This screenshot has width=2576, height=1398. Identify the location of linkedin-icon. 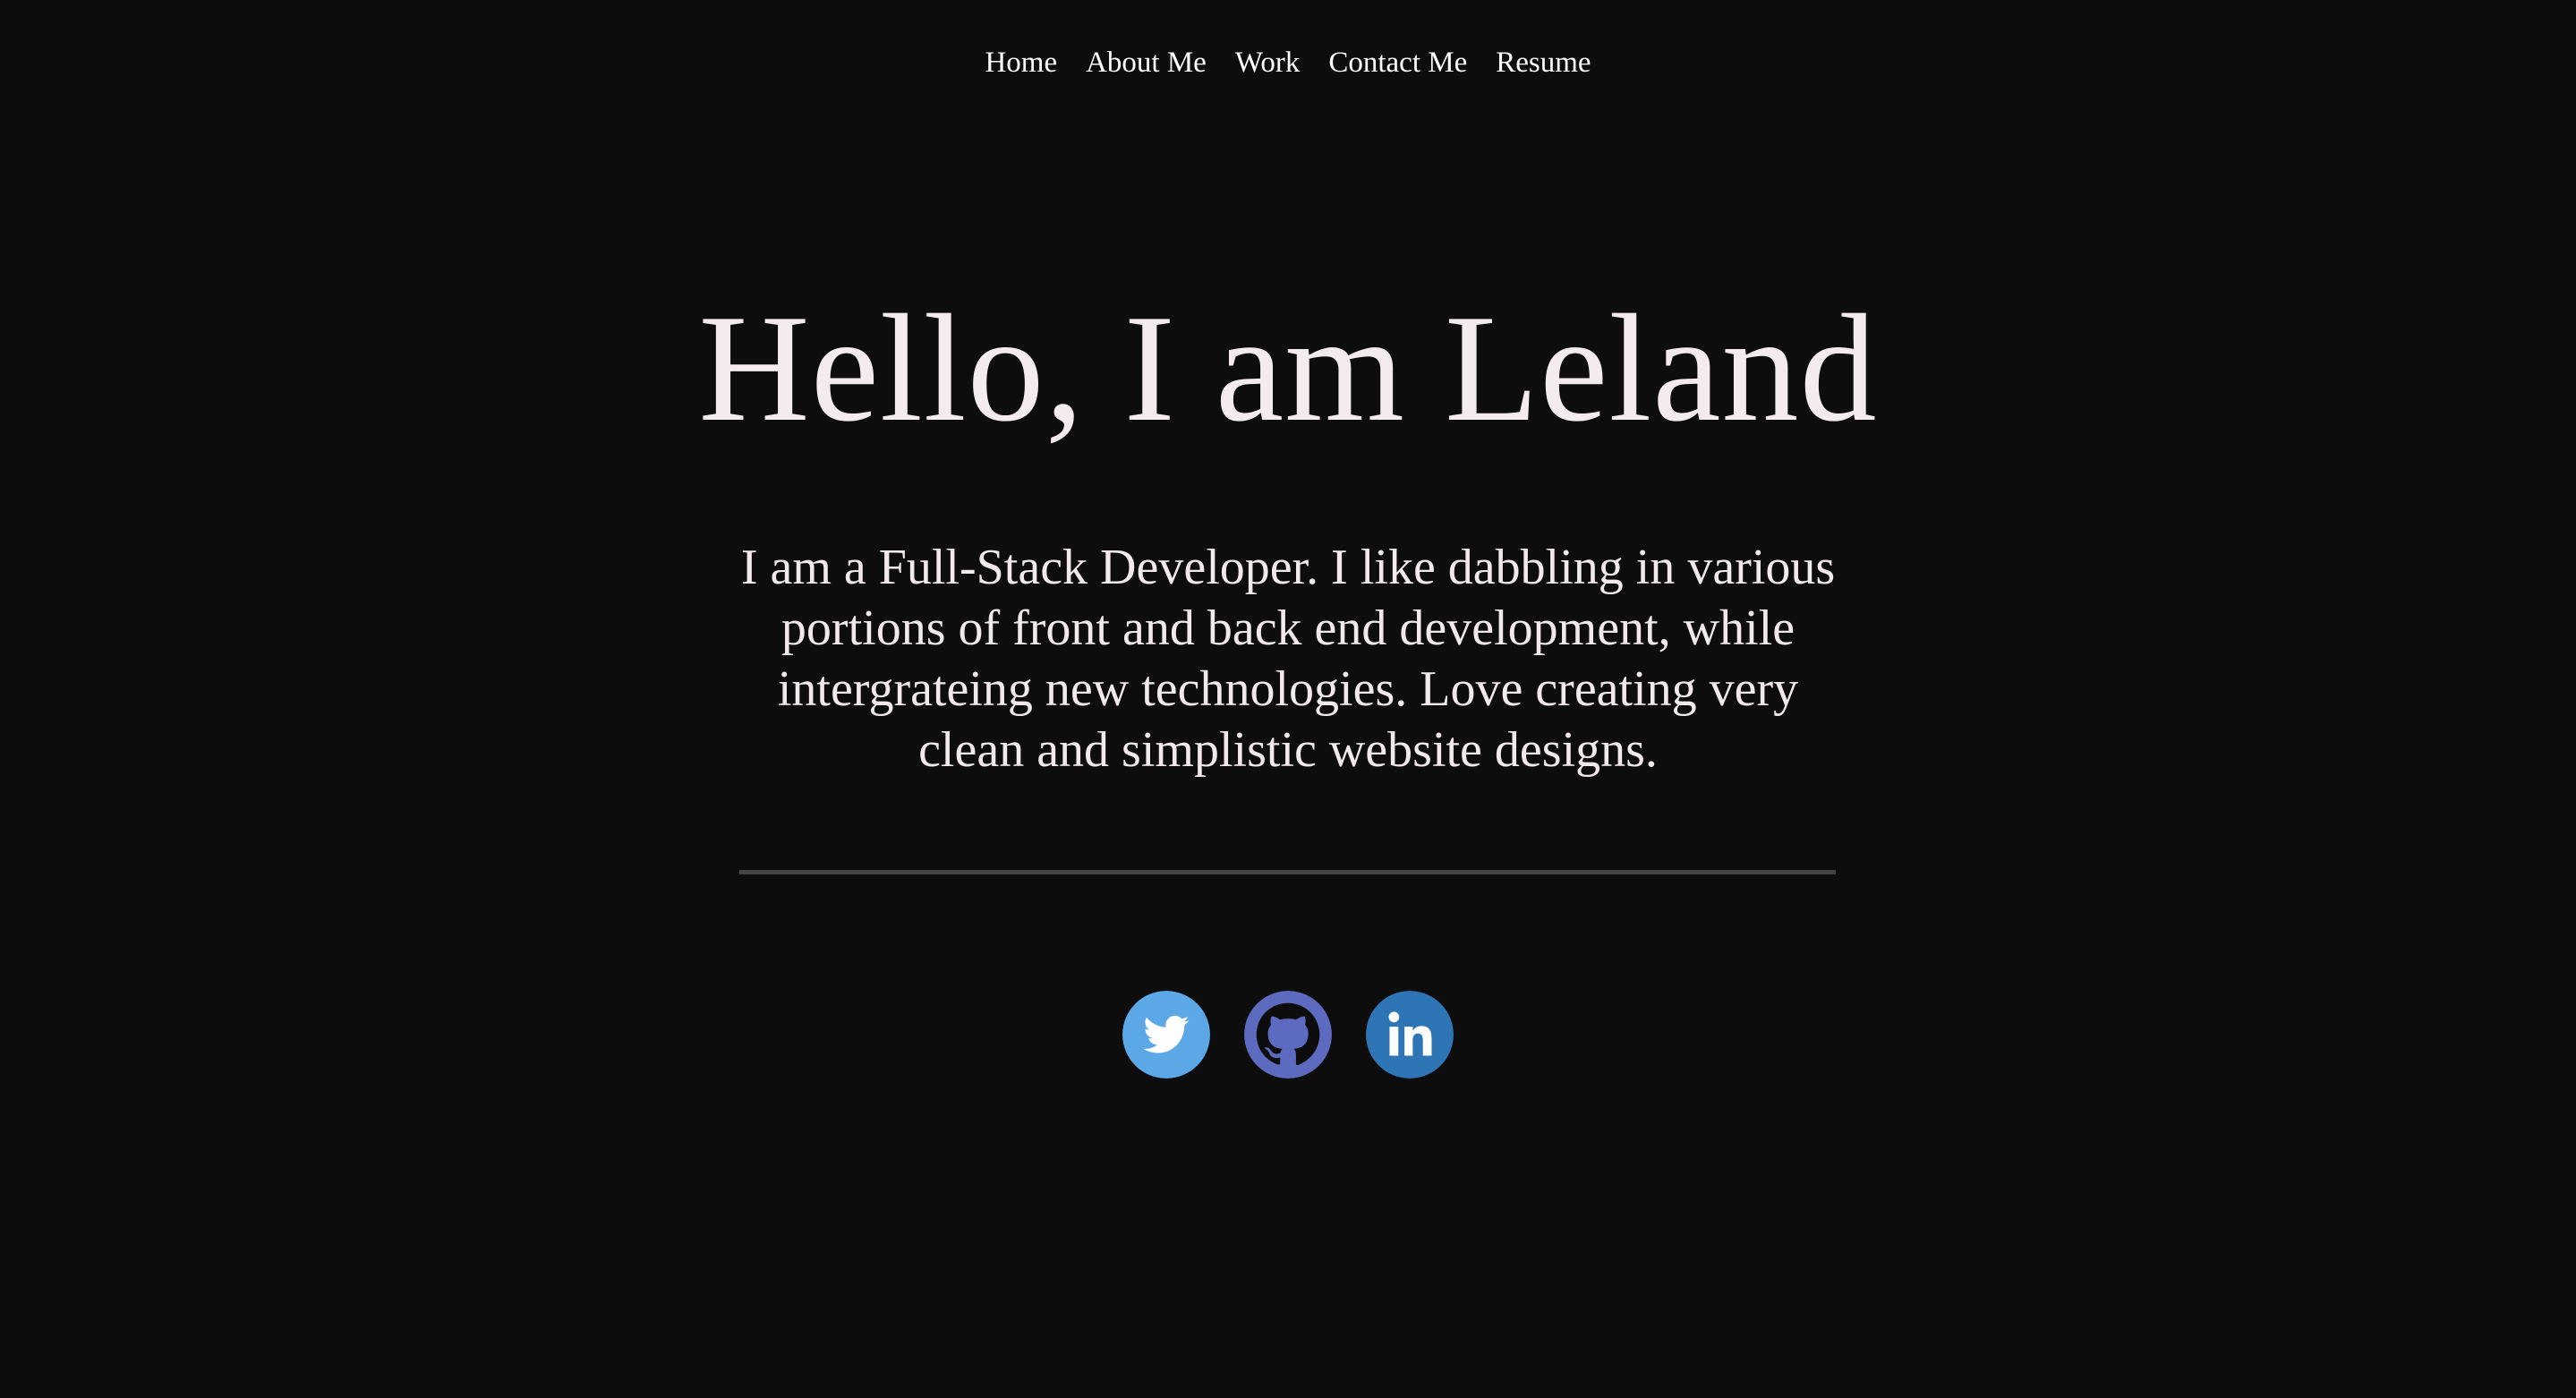
(1410, 1035).